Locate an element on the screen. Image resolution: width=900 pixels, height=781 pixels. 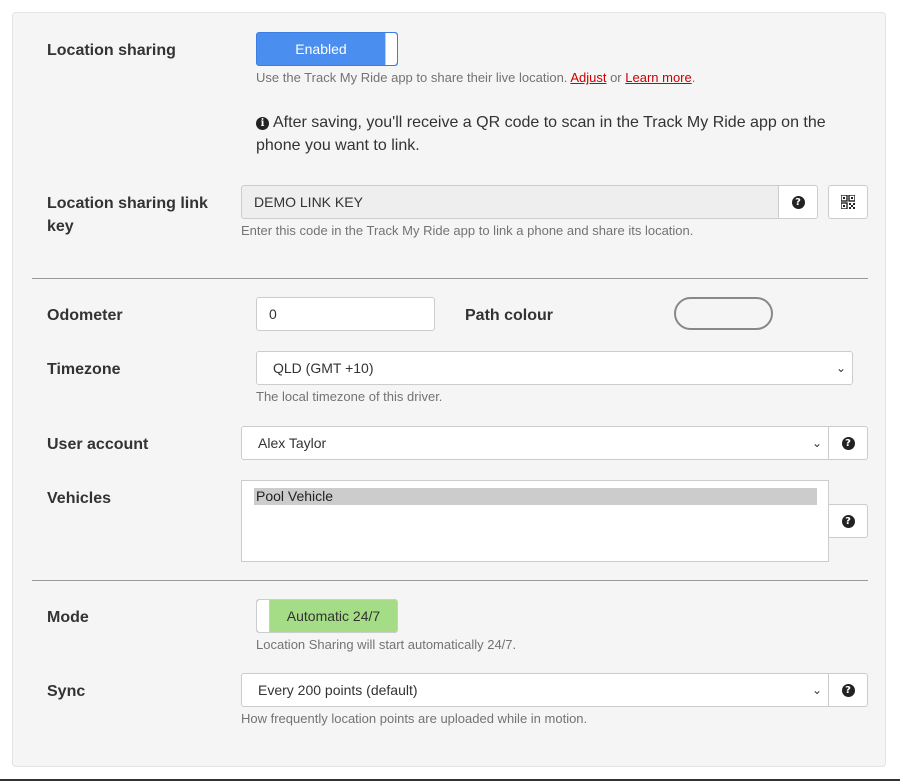
location-sharing-toggle: Enabled is located at coordinates (327, 49).